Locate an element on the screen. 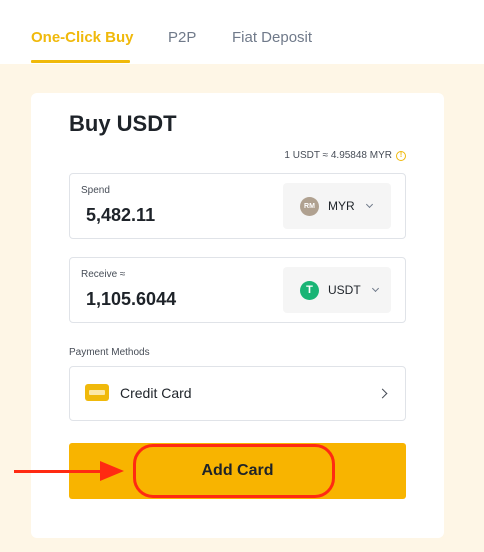 Image resolution: width=484 pixels, height=552 pixels. spend-currency-select: RM MYR is located at coordinates (337, 206).